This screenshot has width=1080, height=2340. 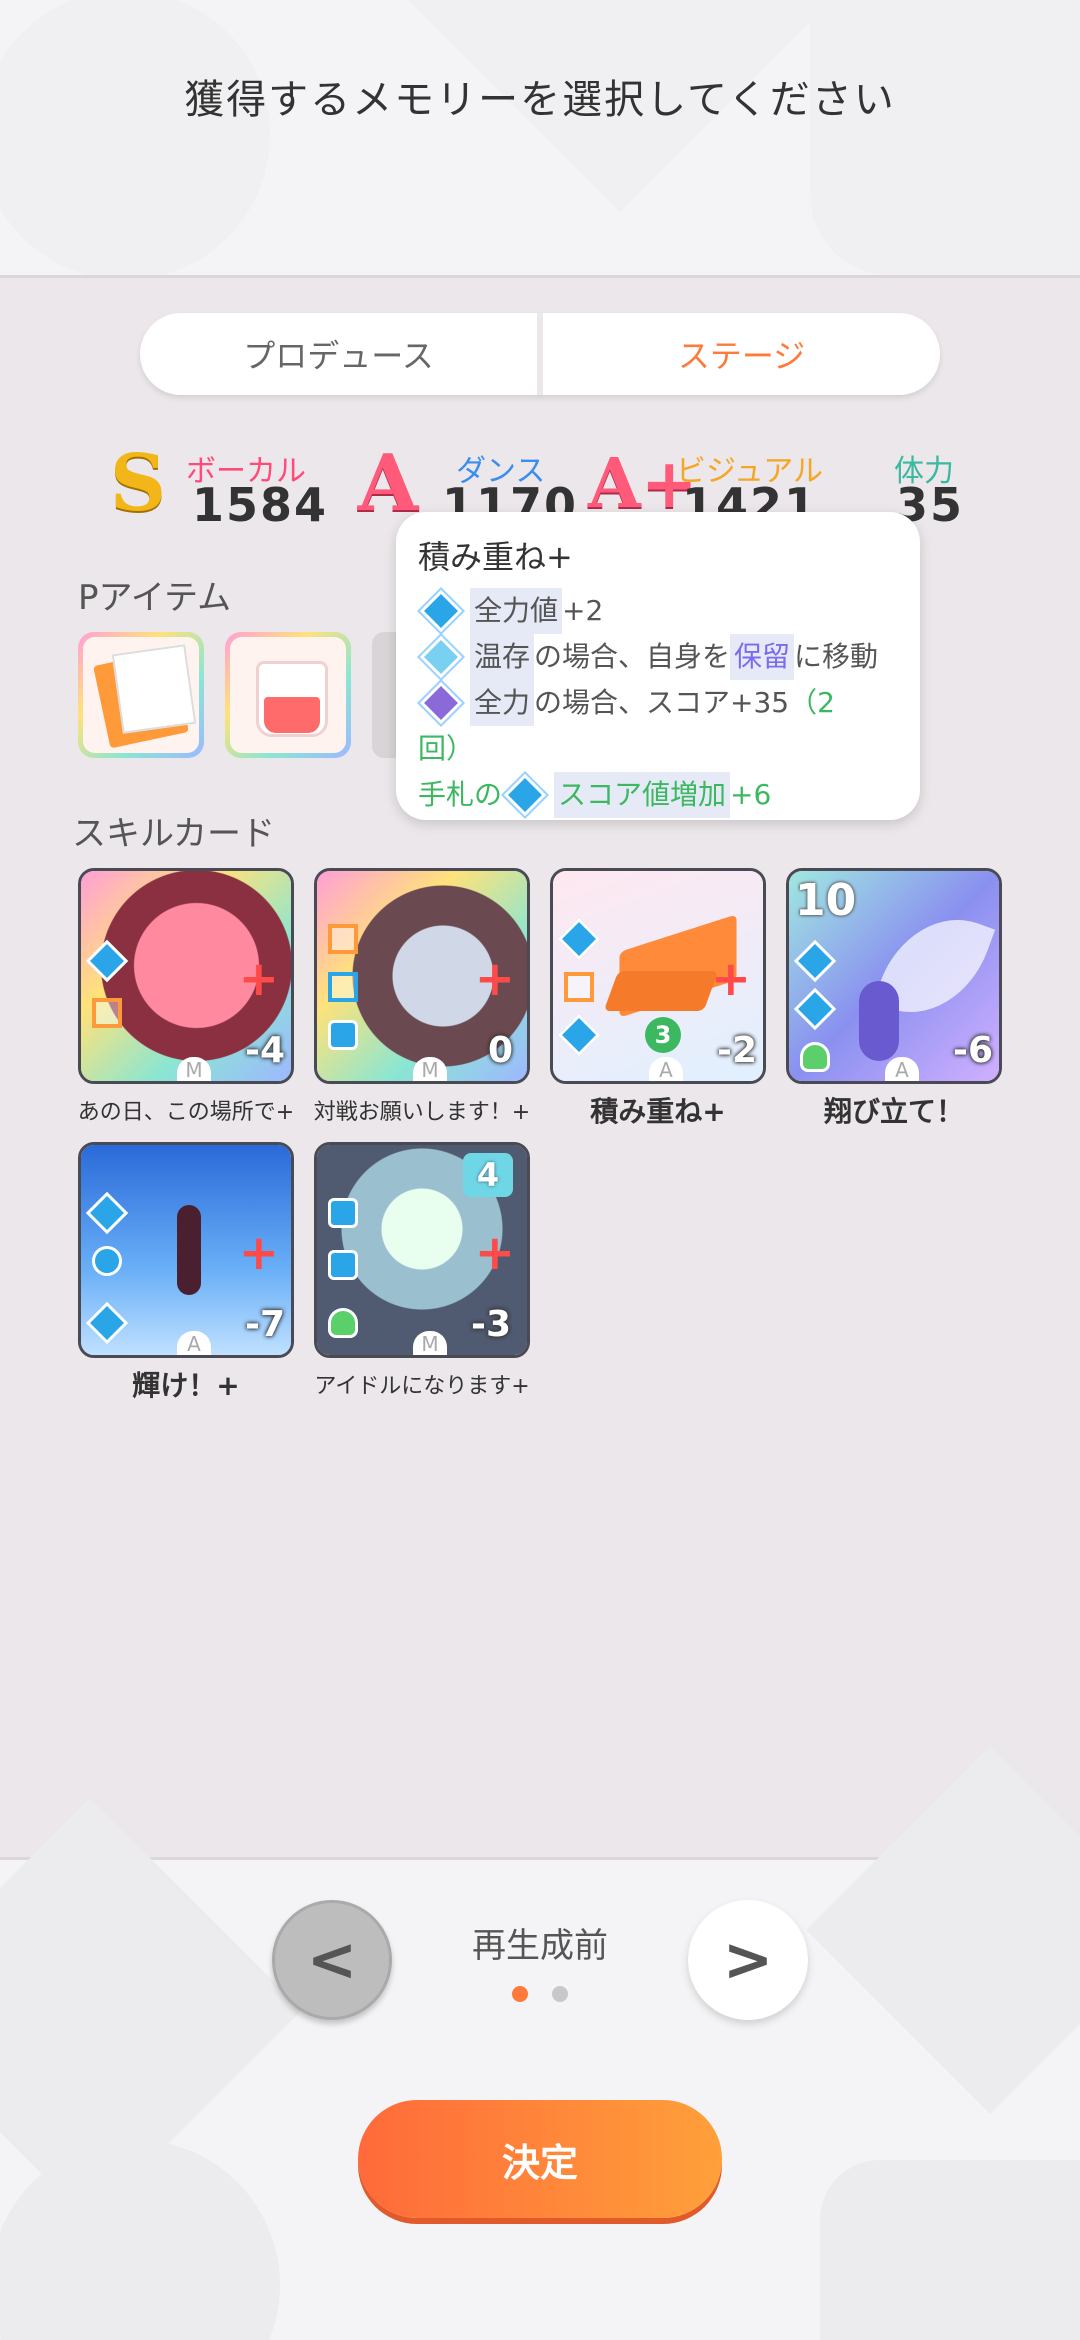 I want to click on candle-icon, so click(x=288, y=695).